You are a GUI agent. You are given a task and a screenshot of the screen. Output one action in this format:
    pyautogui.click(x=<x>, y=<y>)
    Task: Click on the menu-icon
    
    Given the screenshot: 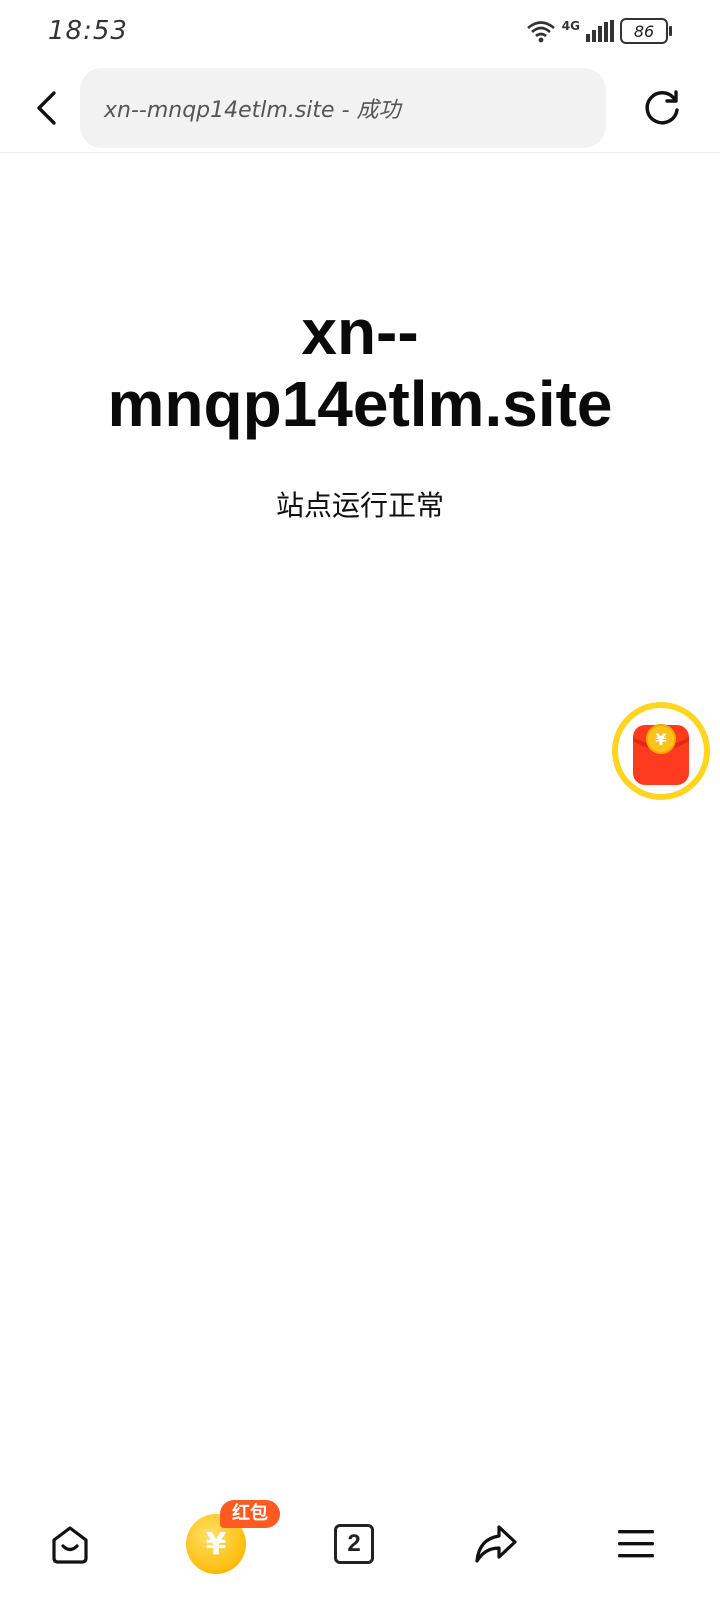 What is the action you would take?
    pyautogui.click(x=636, y=1544)
    